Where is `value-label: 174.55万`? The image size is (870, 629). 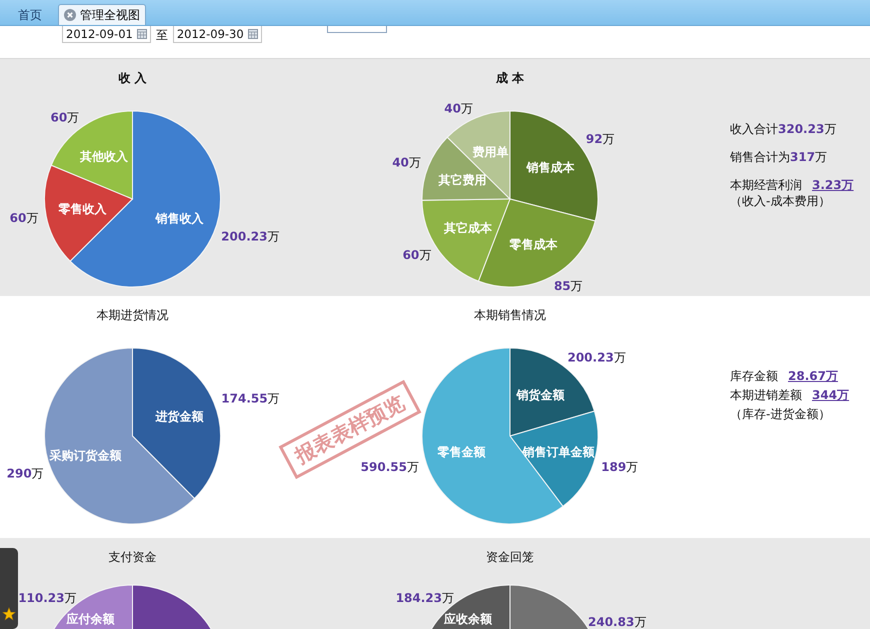
value-label: 174.55万 is located at coordinates (250, 399).